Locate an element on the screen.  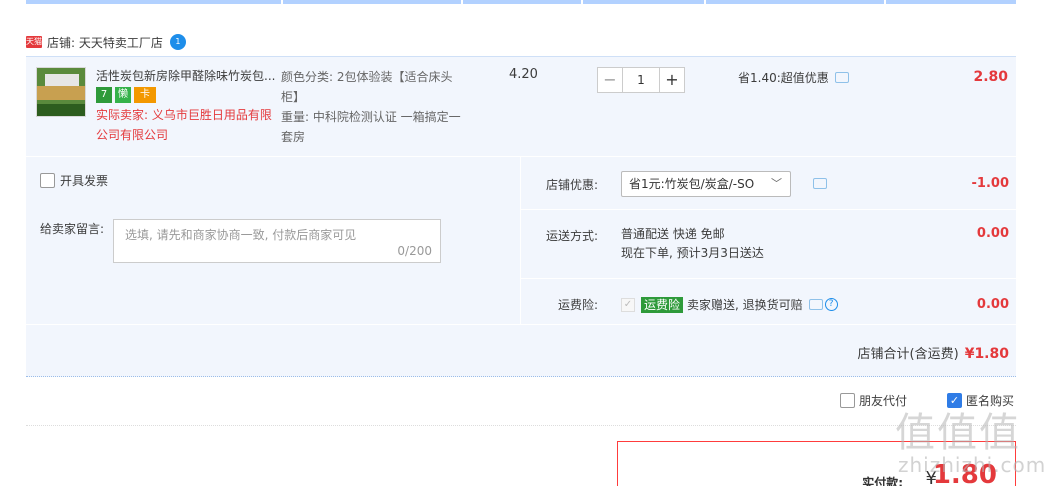
top-header-bar is located at coordinates (521, 2).